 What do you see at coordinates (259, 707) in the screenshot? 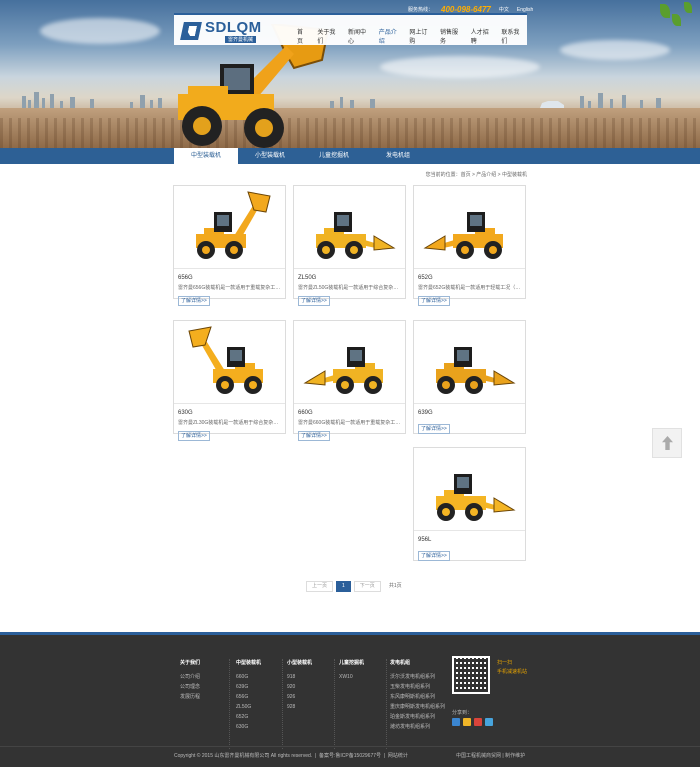
I see `footer-link: ZL50G` at bounding box center [259, 707].